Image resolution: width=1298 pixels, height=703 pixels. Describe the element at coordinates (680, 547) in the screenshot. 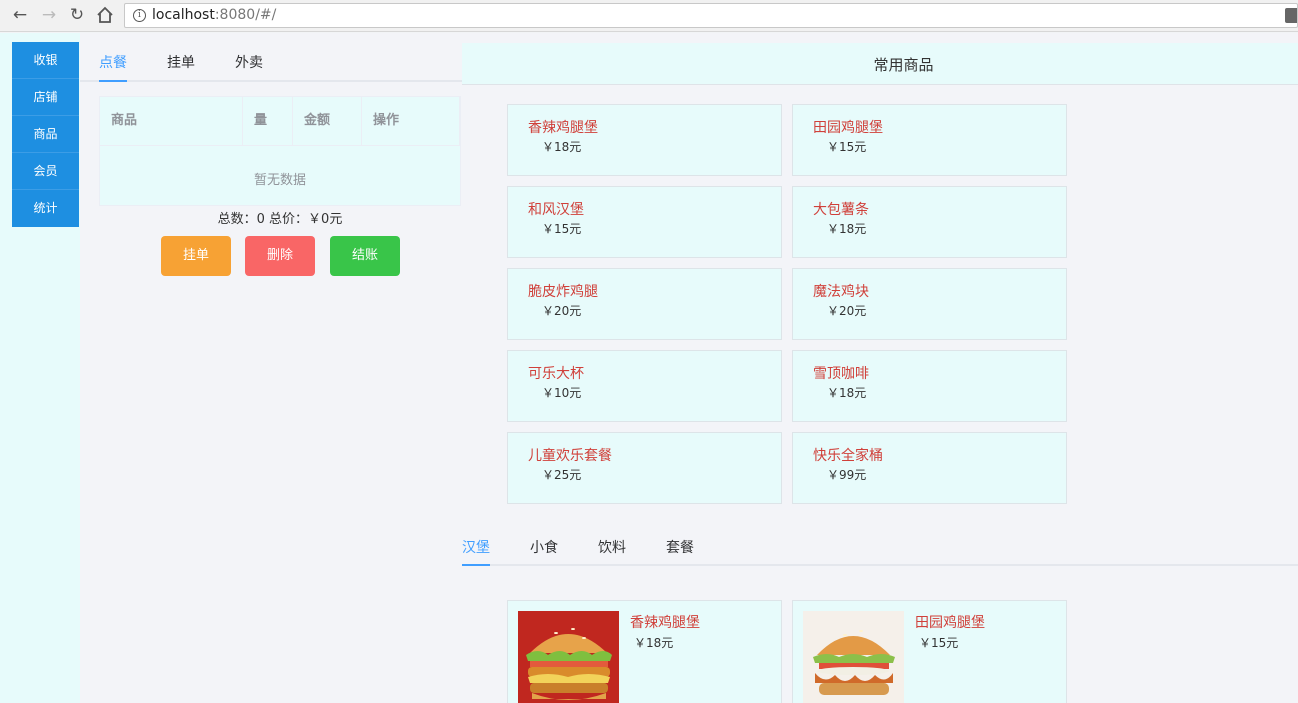

I see `tab-combos: 套餐` at that location.